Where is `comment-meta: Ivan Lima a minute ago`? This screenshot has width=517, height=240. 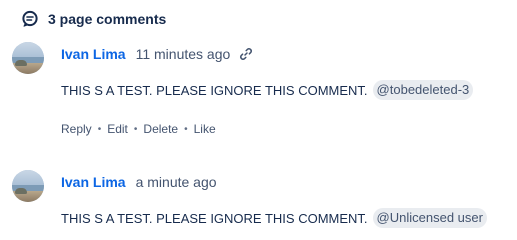 comment-meta: Ivan Lima a minute ago is located at coordinates (139, 182).